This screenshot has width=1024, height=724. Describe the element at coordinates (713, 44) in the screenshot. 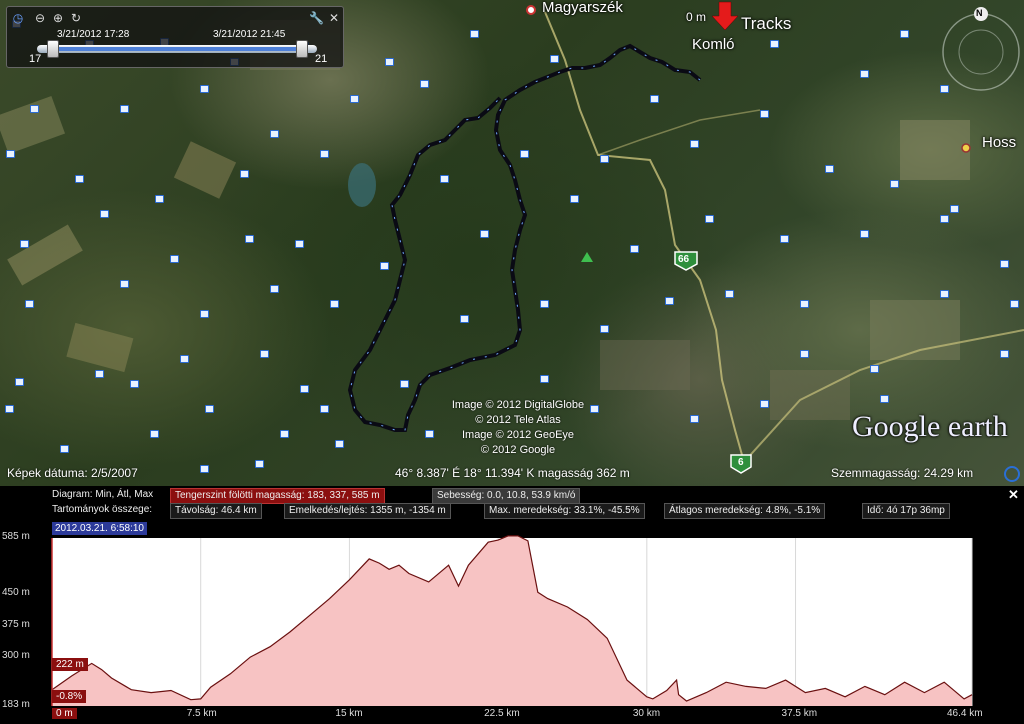

I see `place-label-komlo: Komló` at that location.